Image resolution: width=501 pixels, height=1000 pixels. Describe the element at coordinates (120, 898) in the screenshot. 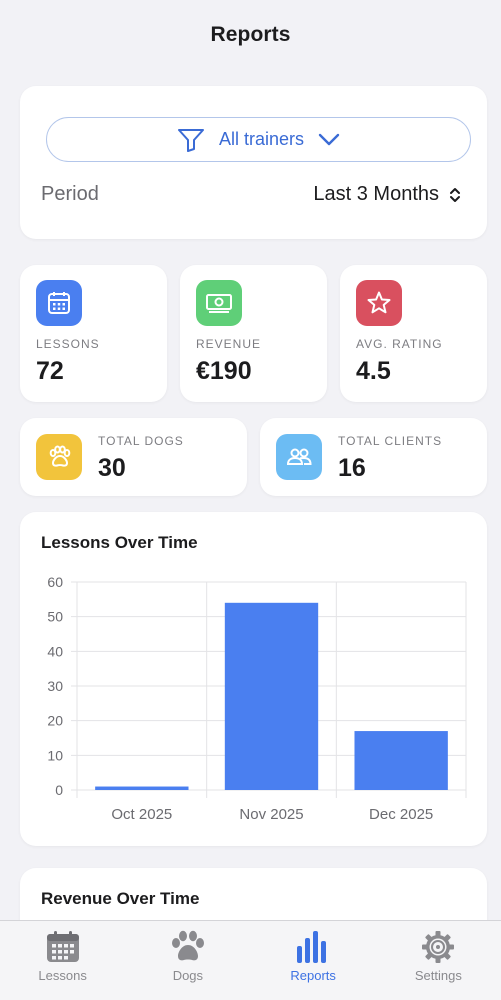

I see `chart-title: Revenue Over Time` at that location.